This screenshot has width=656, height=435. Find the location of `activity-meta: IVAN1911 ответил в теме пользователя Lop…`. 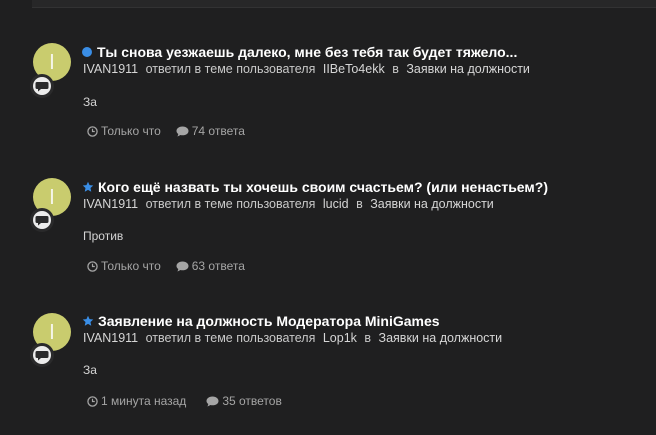

activity-meta: IVAN1911 ответил в теме пользователя Lop… is located at coordinates (292, 338).